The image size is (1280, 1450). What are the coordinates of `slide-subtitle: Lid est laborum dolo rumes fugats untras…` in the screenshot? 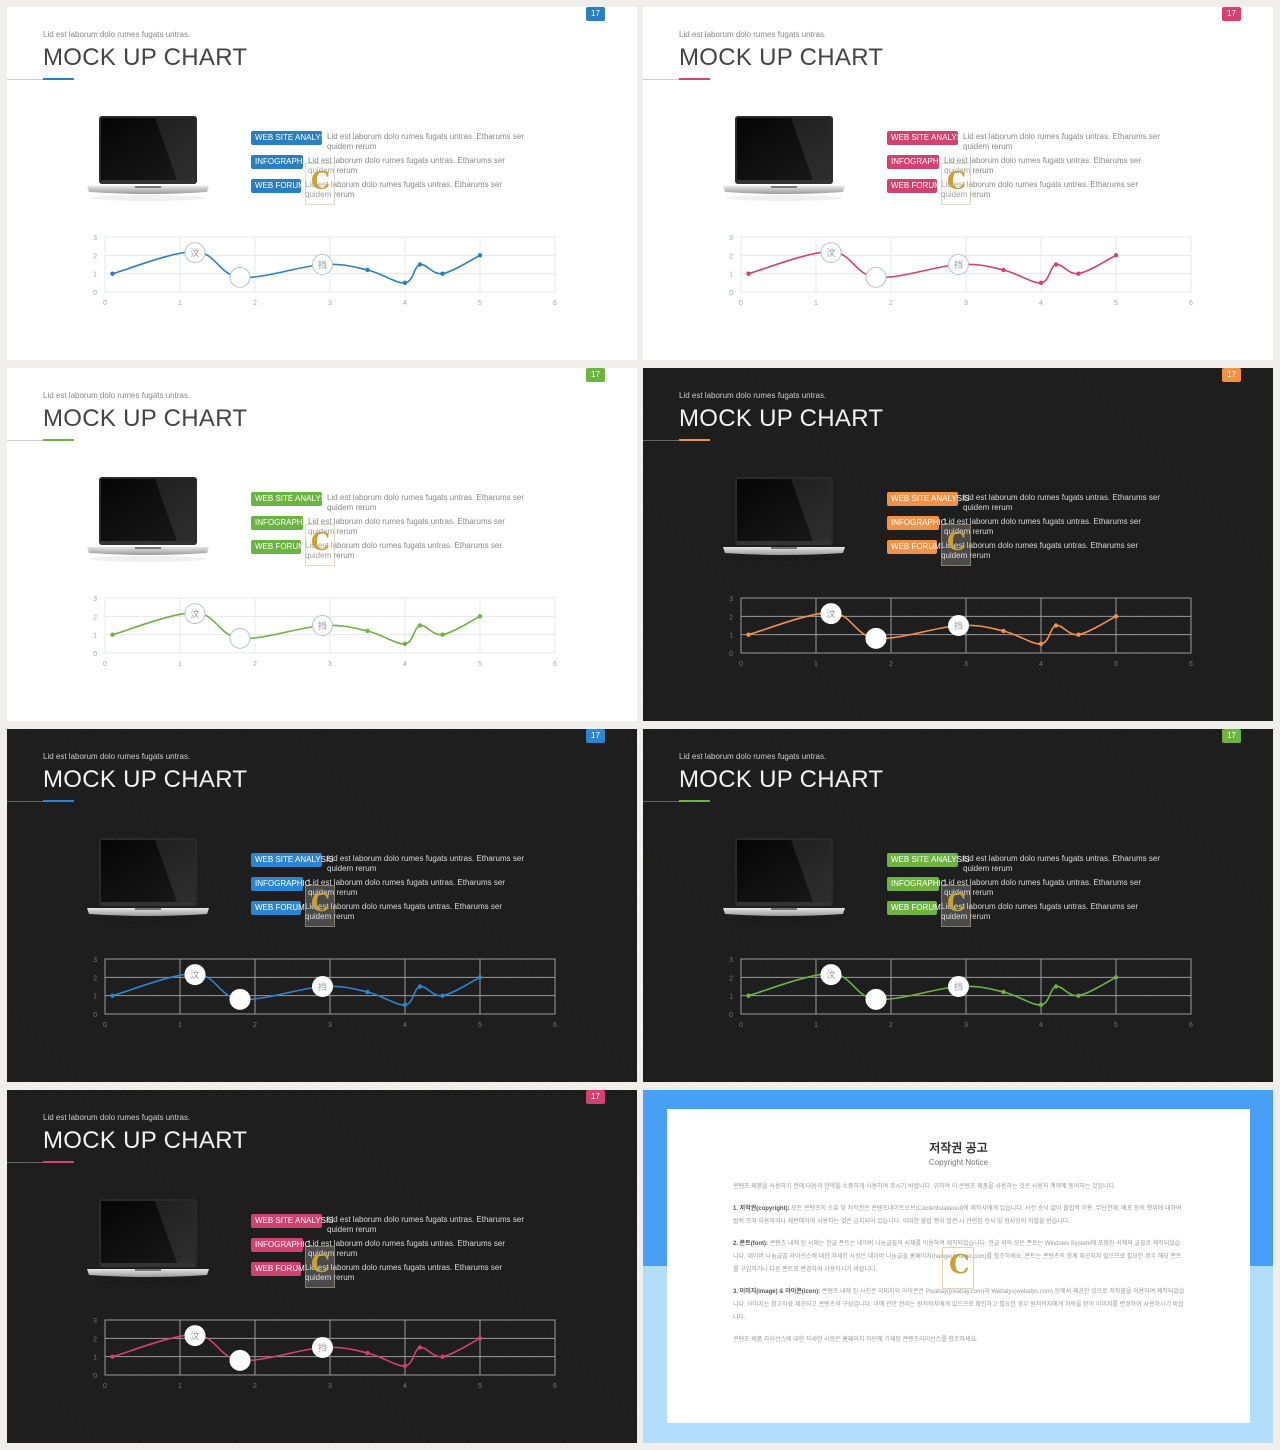 It's located at (753, 34).